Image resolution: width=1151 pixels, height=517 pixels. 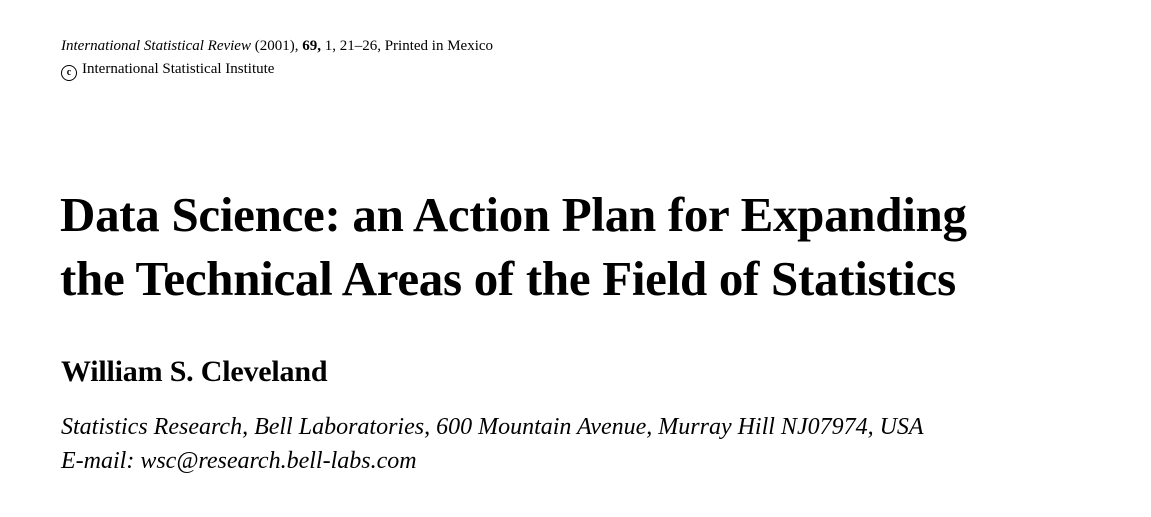 What do you see at coordinates (194, 371) in the screenshot?
I see `author-name: William S. Cleveland` at bounding box center [194, 371].